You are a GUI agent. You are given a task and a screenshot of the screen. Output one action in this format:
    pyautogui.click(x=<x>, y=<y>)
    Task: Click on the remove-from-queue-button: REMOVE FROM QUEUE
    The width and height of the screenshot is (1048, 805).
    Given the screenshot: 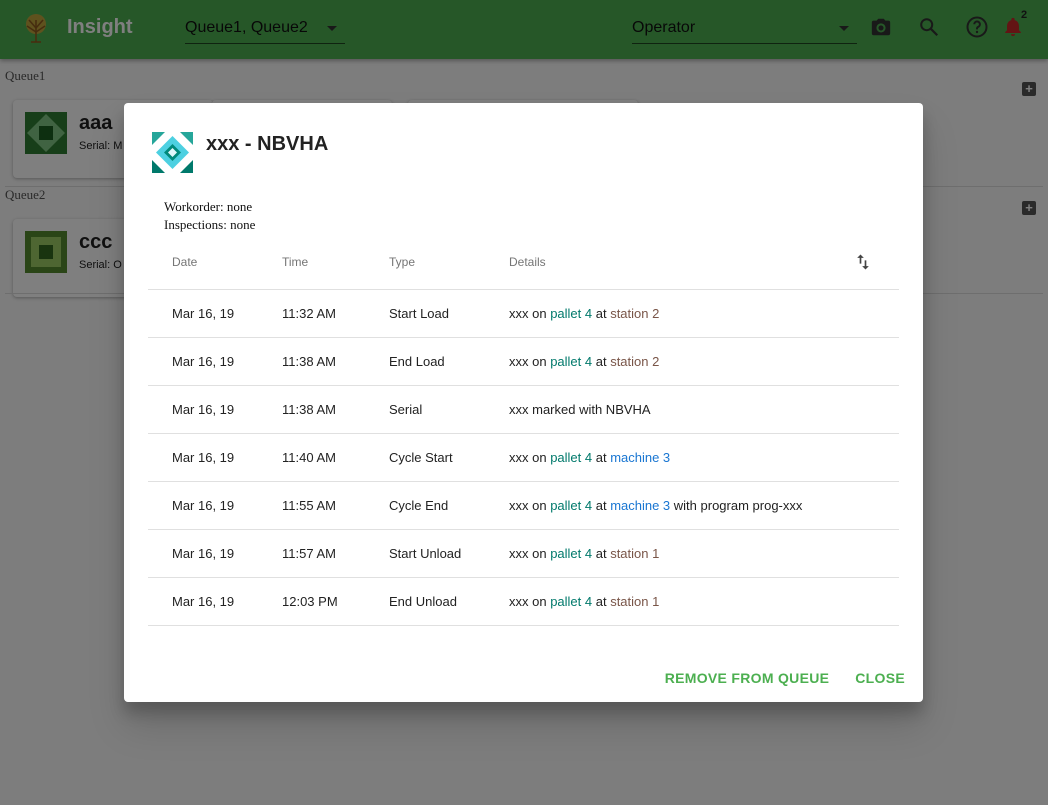 What is the action you would take?
    pyautogui.click(x=747, y=678)
    